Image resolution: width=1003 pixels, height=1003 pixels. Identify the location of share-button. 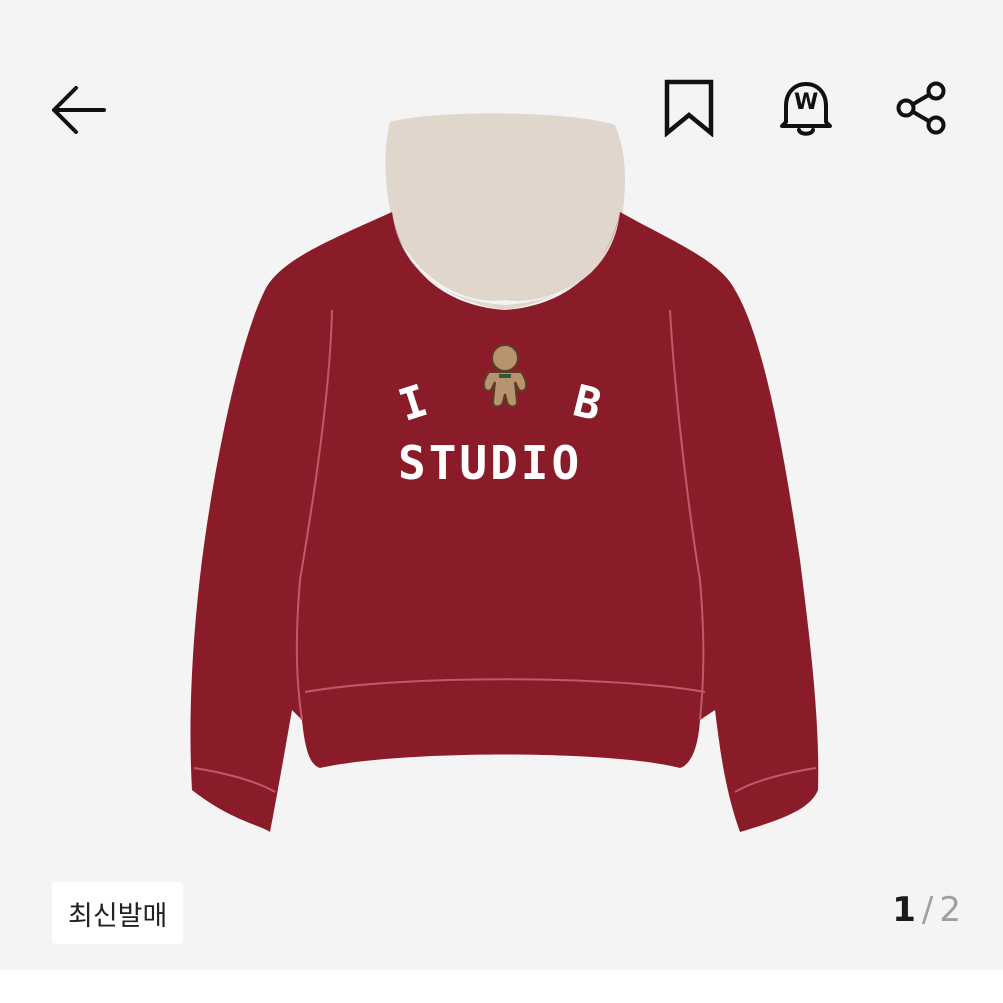
(922, 108).